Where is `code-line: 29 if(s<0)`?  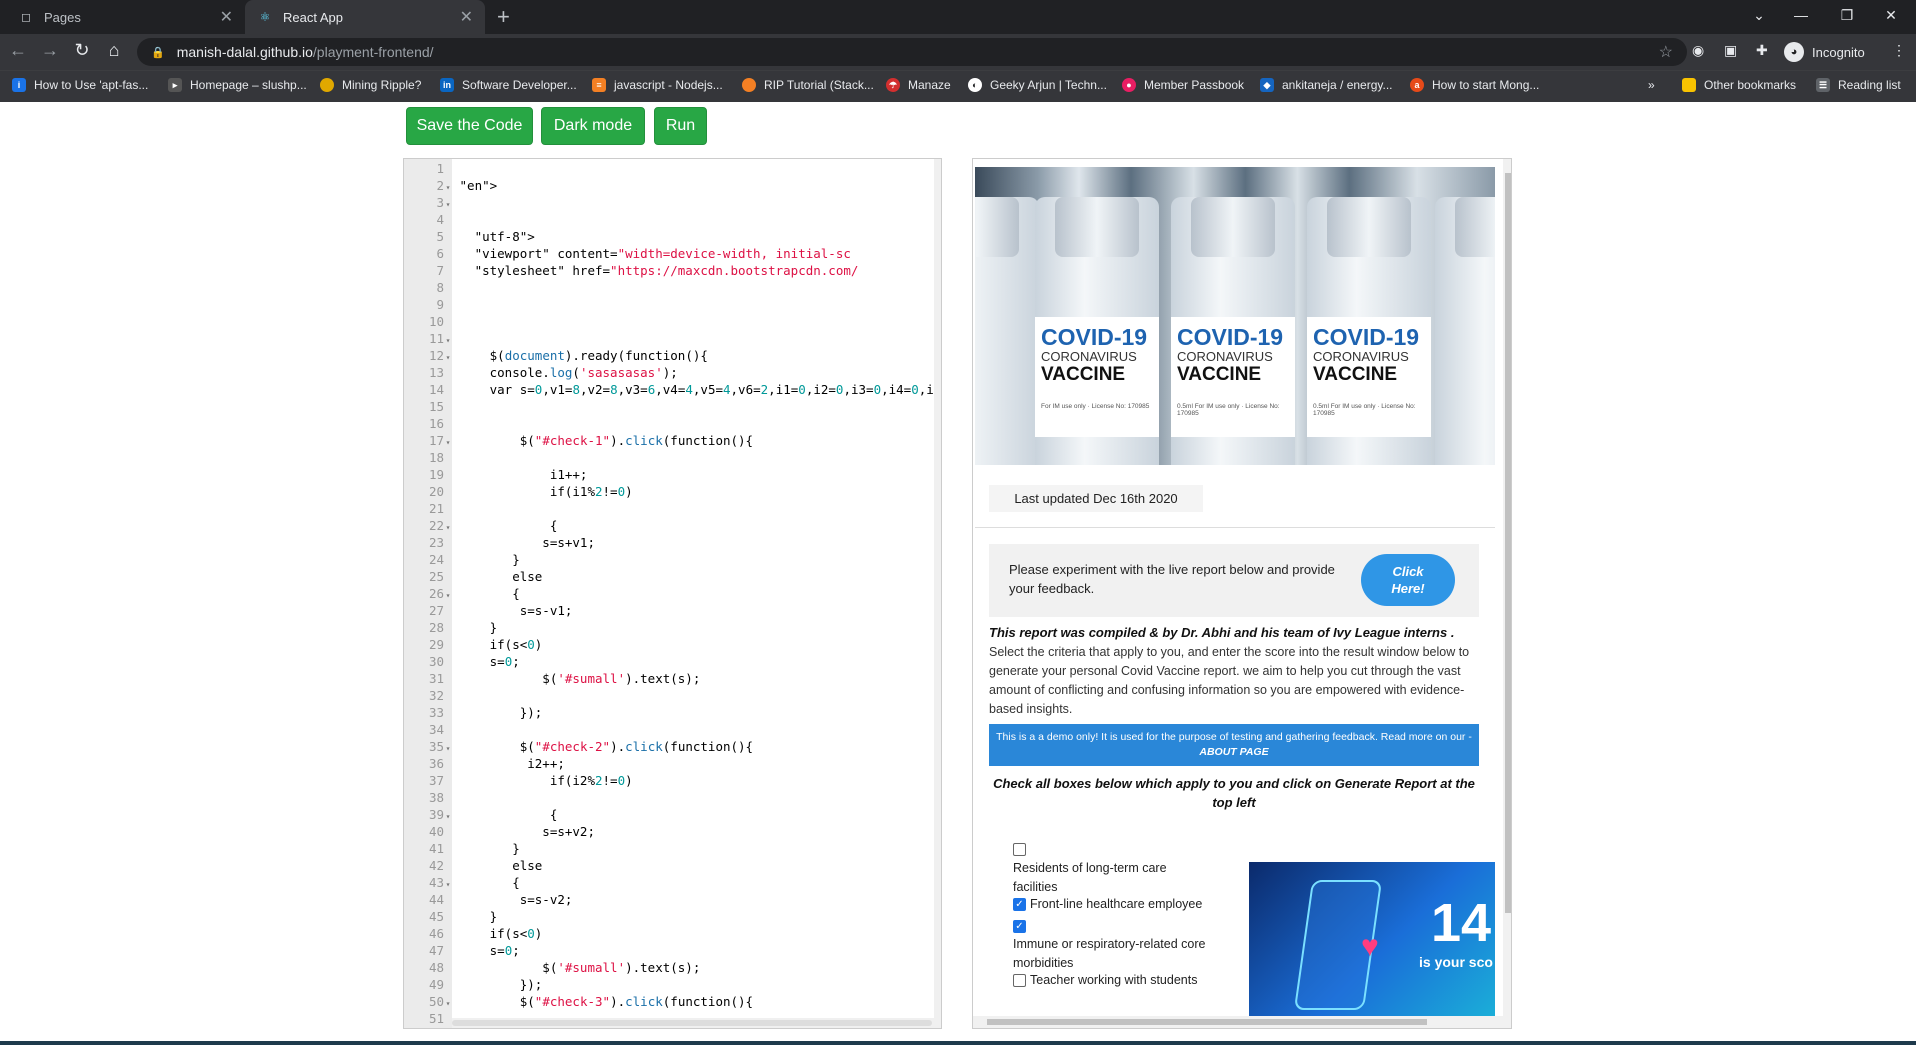
code-line: 29 if(s<0) is located at coordinates (672, 644).